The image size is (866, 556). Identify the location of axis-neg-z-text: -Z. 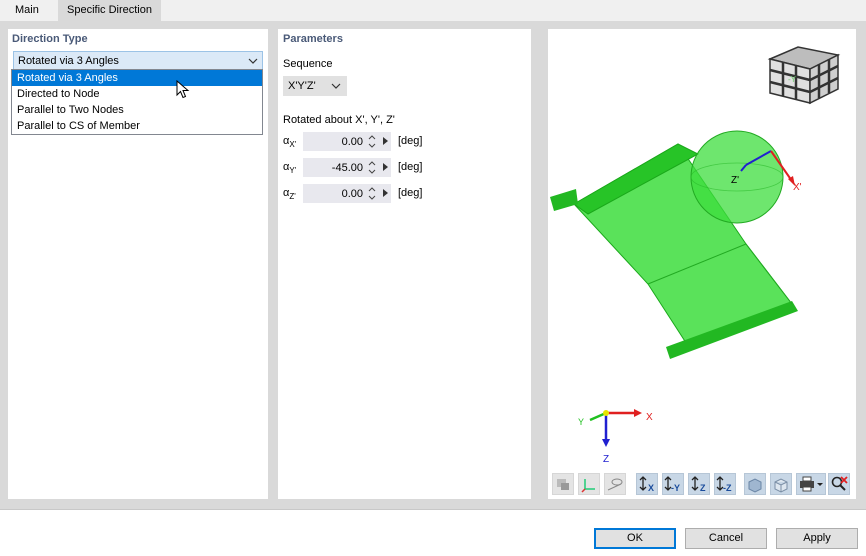
(727, 488).